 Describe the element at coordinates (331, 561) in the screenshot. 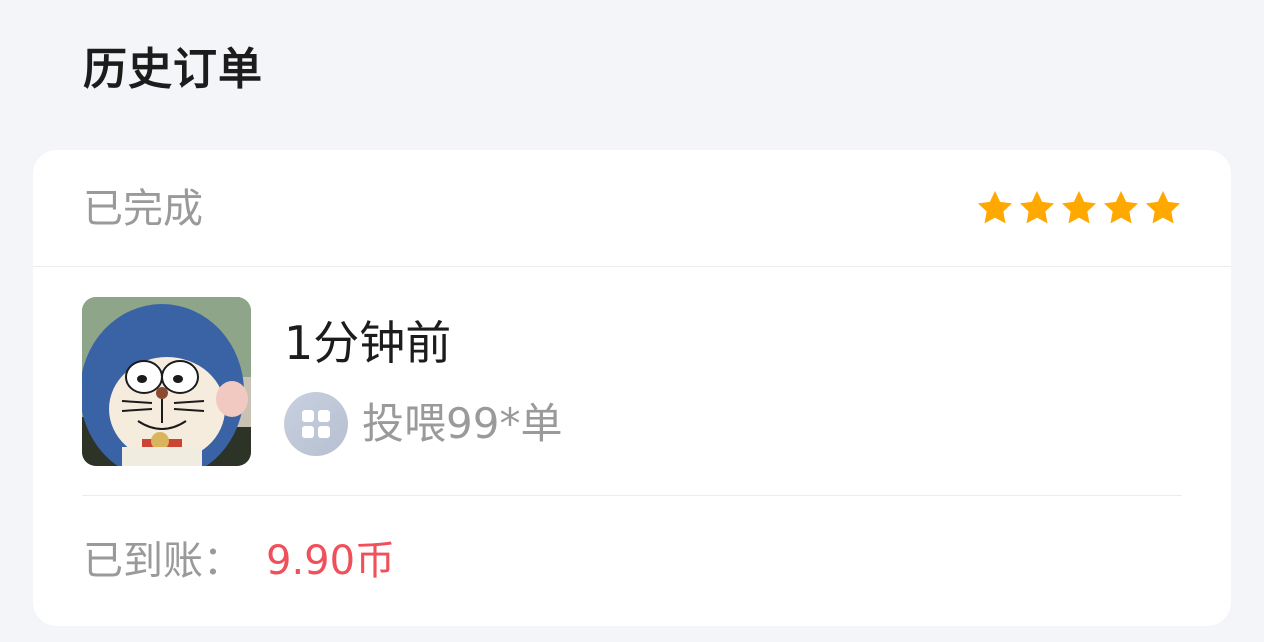

I see `paid-amount: 9.90币` at that location.